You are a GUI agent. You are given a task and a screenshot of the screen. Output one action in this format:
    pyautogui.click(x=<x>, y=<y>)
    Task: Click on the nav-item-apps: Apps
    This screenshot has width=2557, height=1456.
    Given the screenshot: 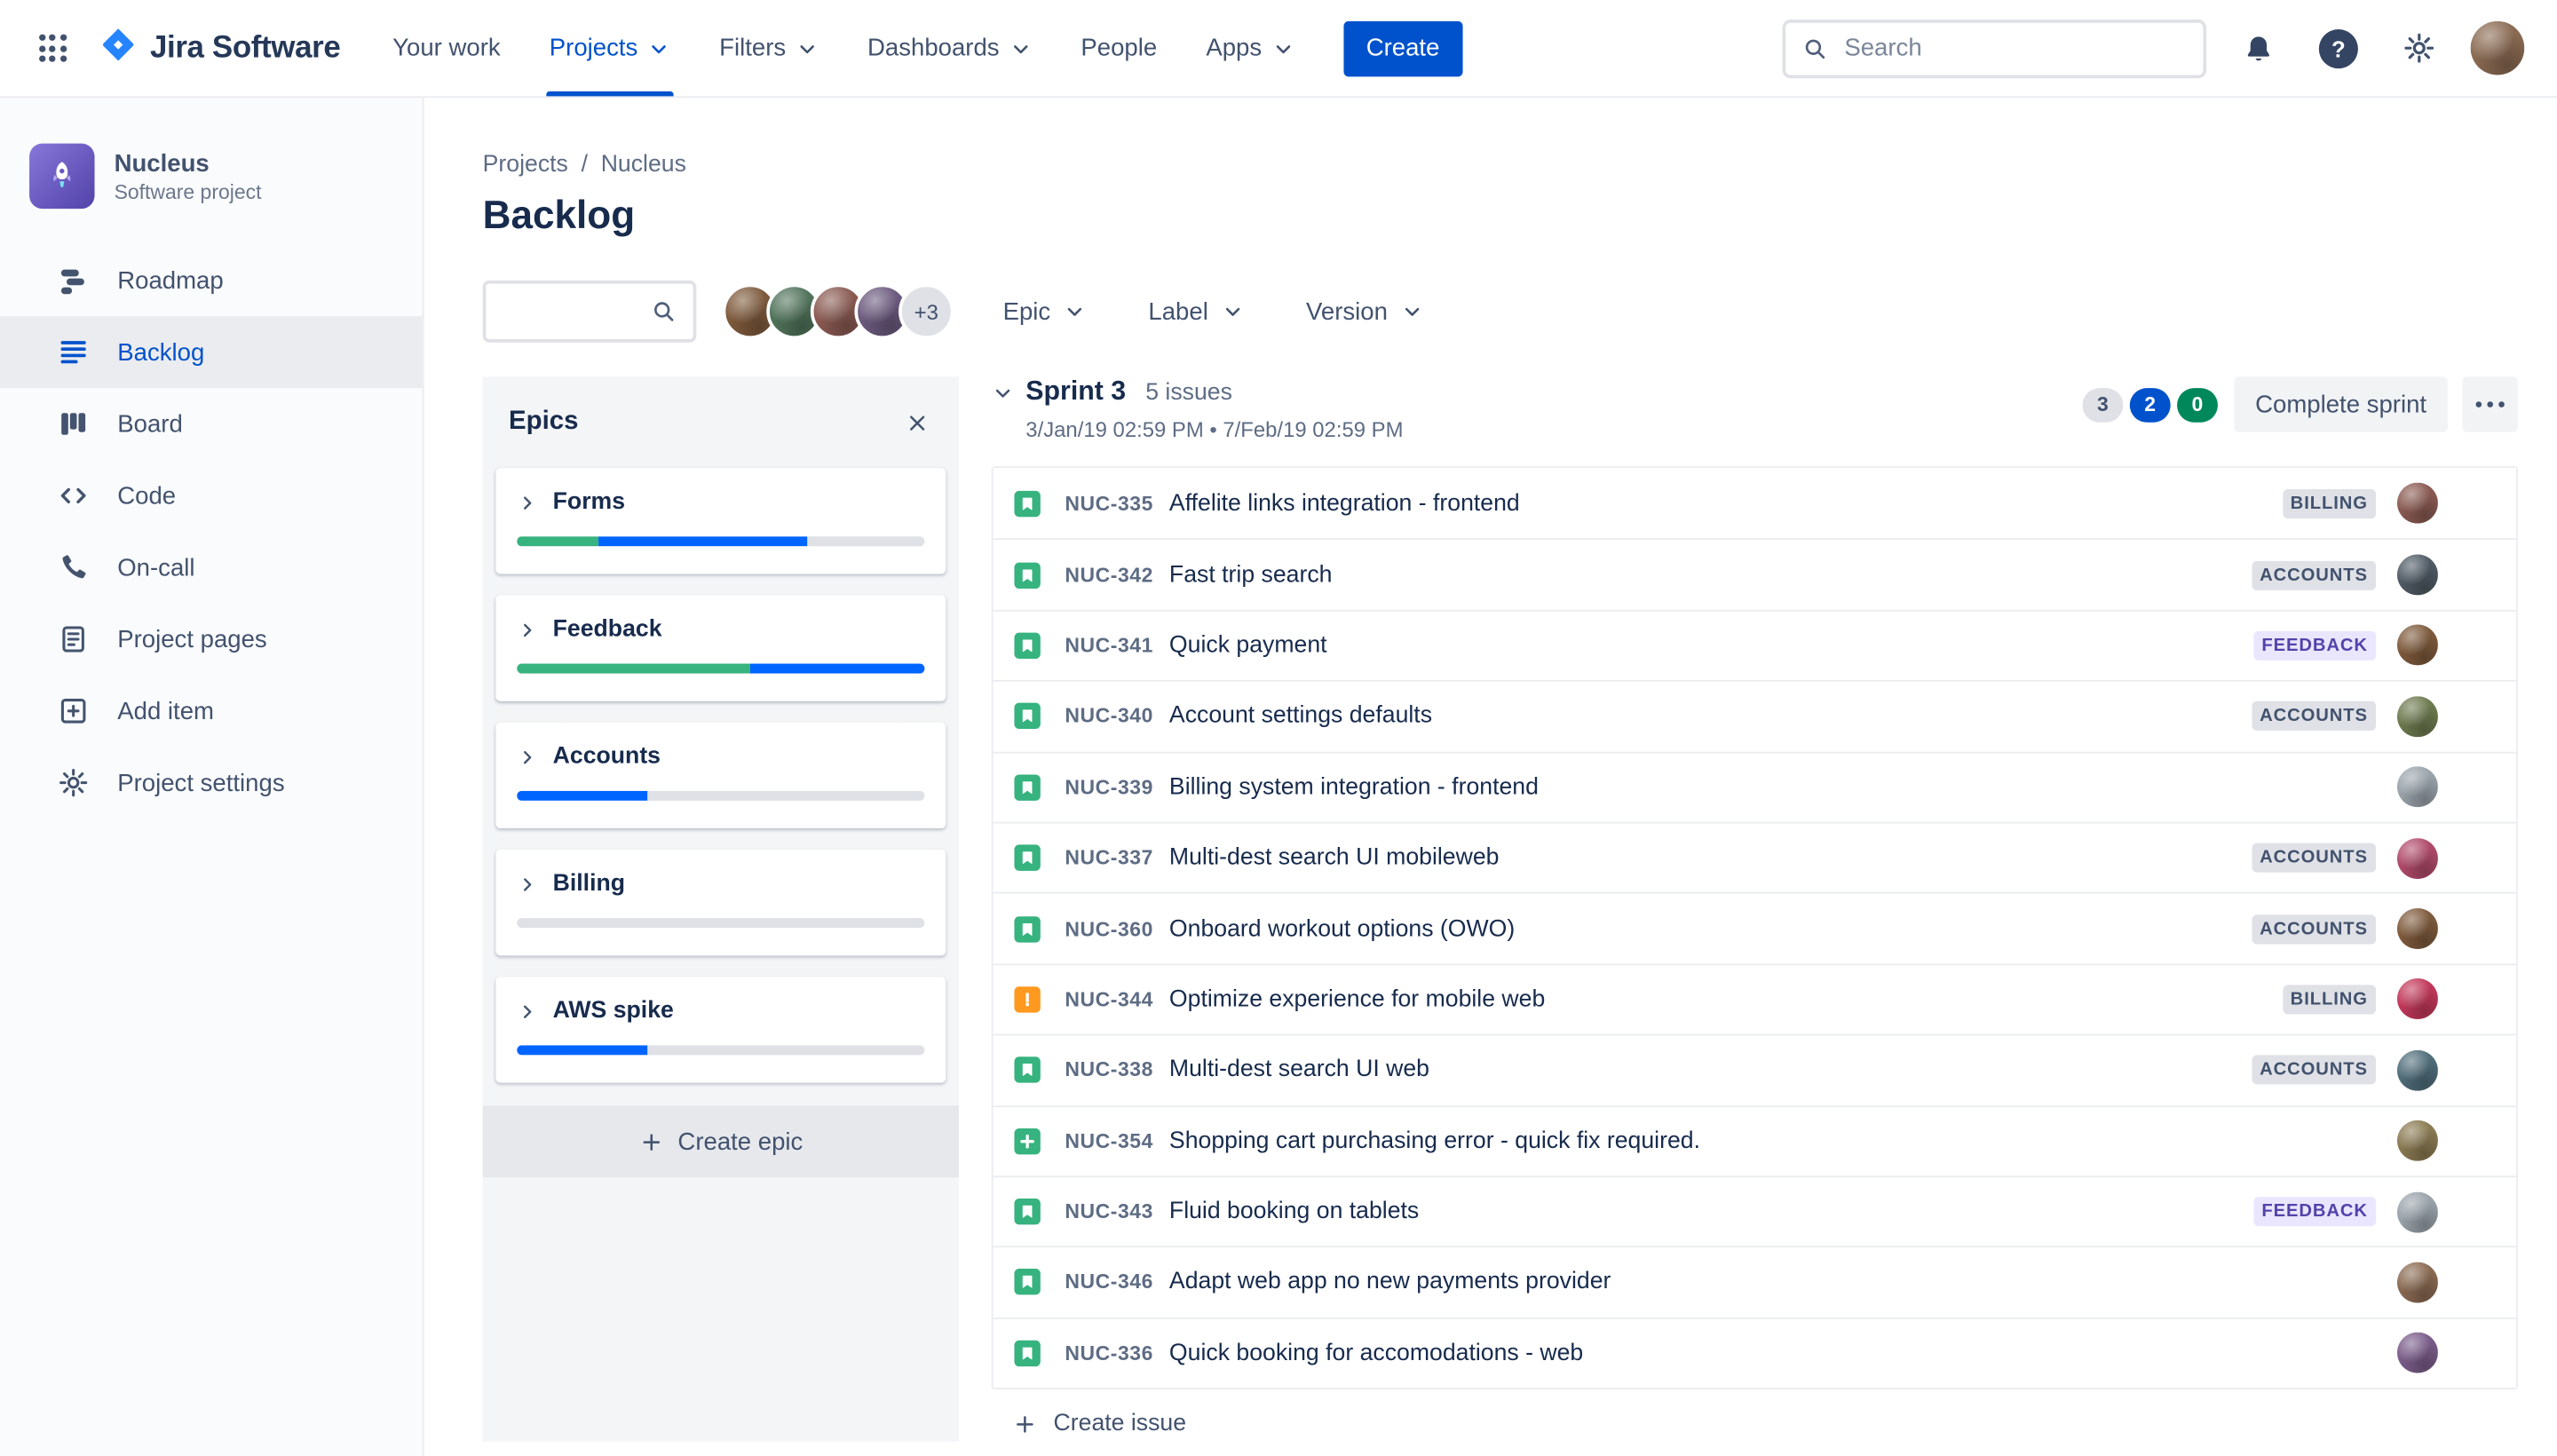 What is the action you would take?
    pyautogui.click(x=1250, y=48)
    